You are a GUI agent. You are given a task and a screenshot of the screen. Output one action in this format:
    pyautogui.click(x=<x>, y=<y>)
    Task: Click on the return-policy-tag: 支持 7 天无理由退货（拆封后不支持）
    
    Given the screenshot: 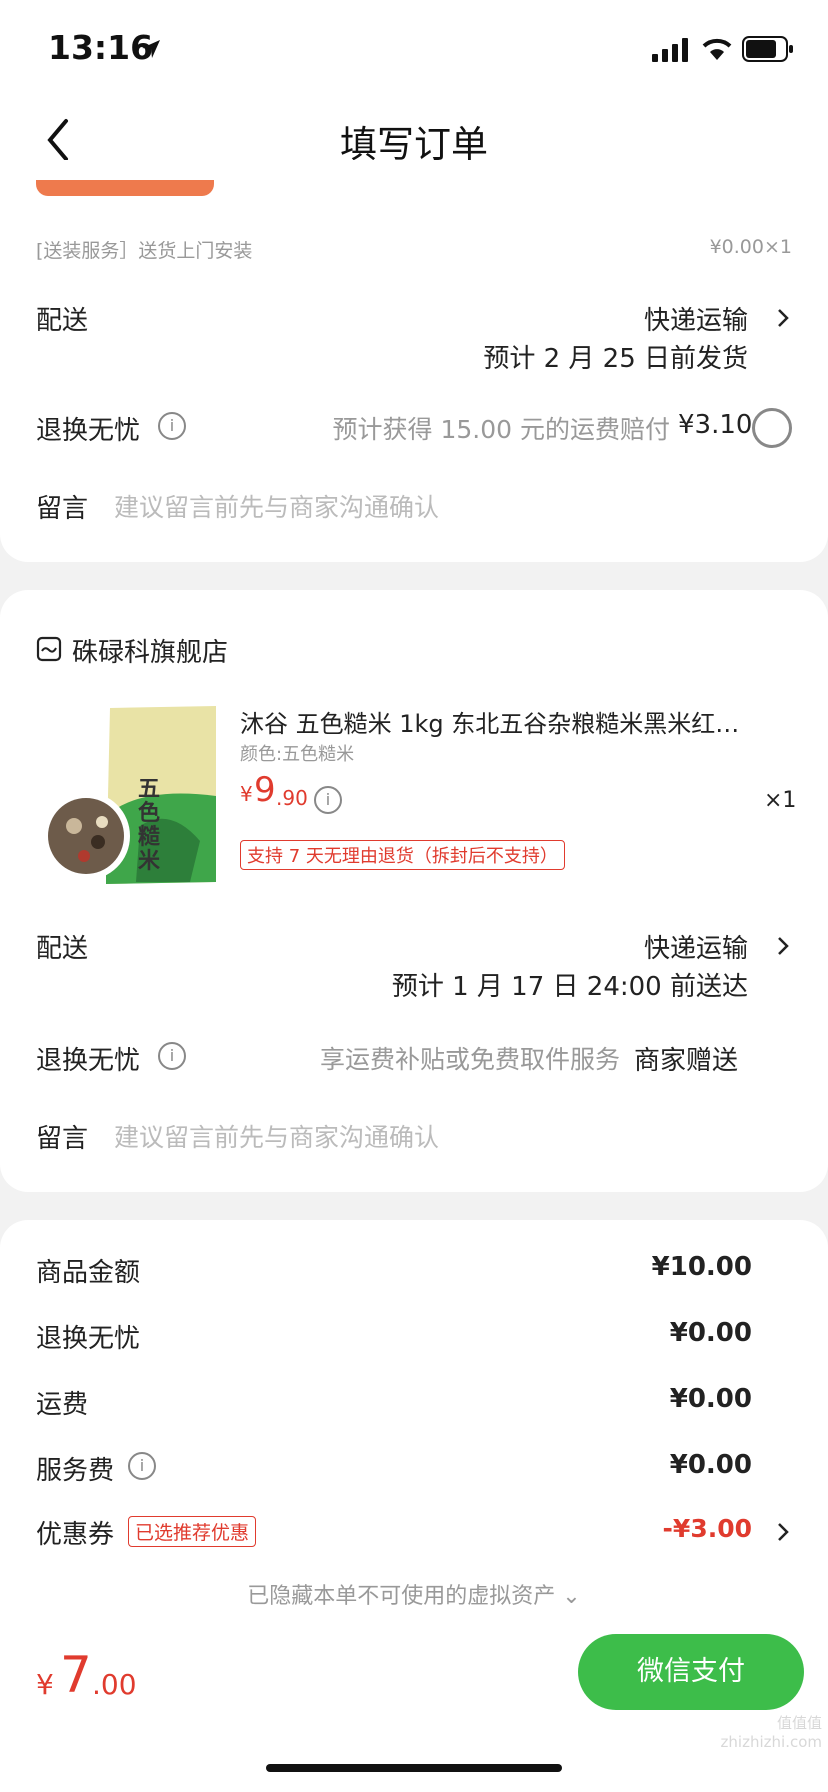 What is the action you would take?
    pyautogui.click(x=402, y=855)
    